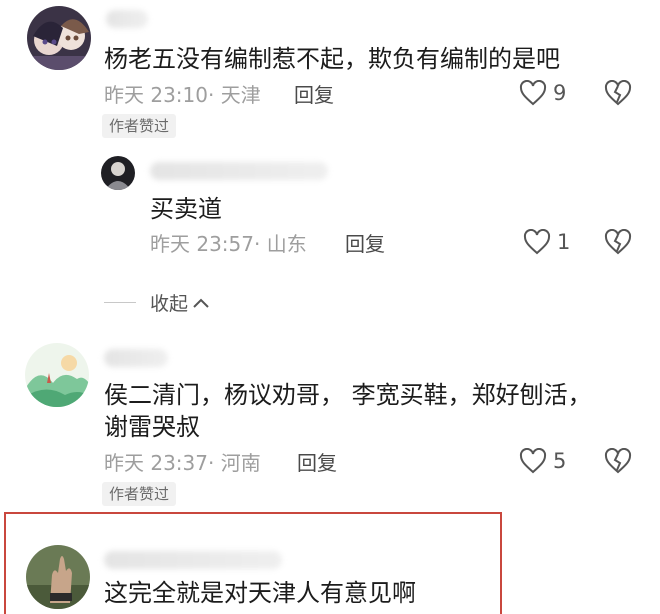 This screenshot has height=614, width=660. I want to click on comment-text: 这完全就是对天津人有意见啊, so click(260, 593).